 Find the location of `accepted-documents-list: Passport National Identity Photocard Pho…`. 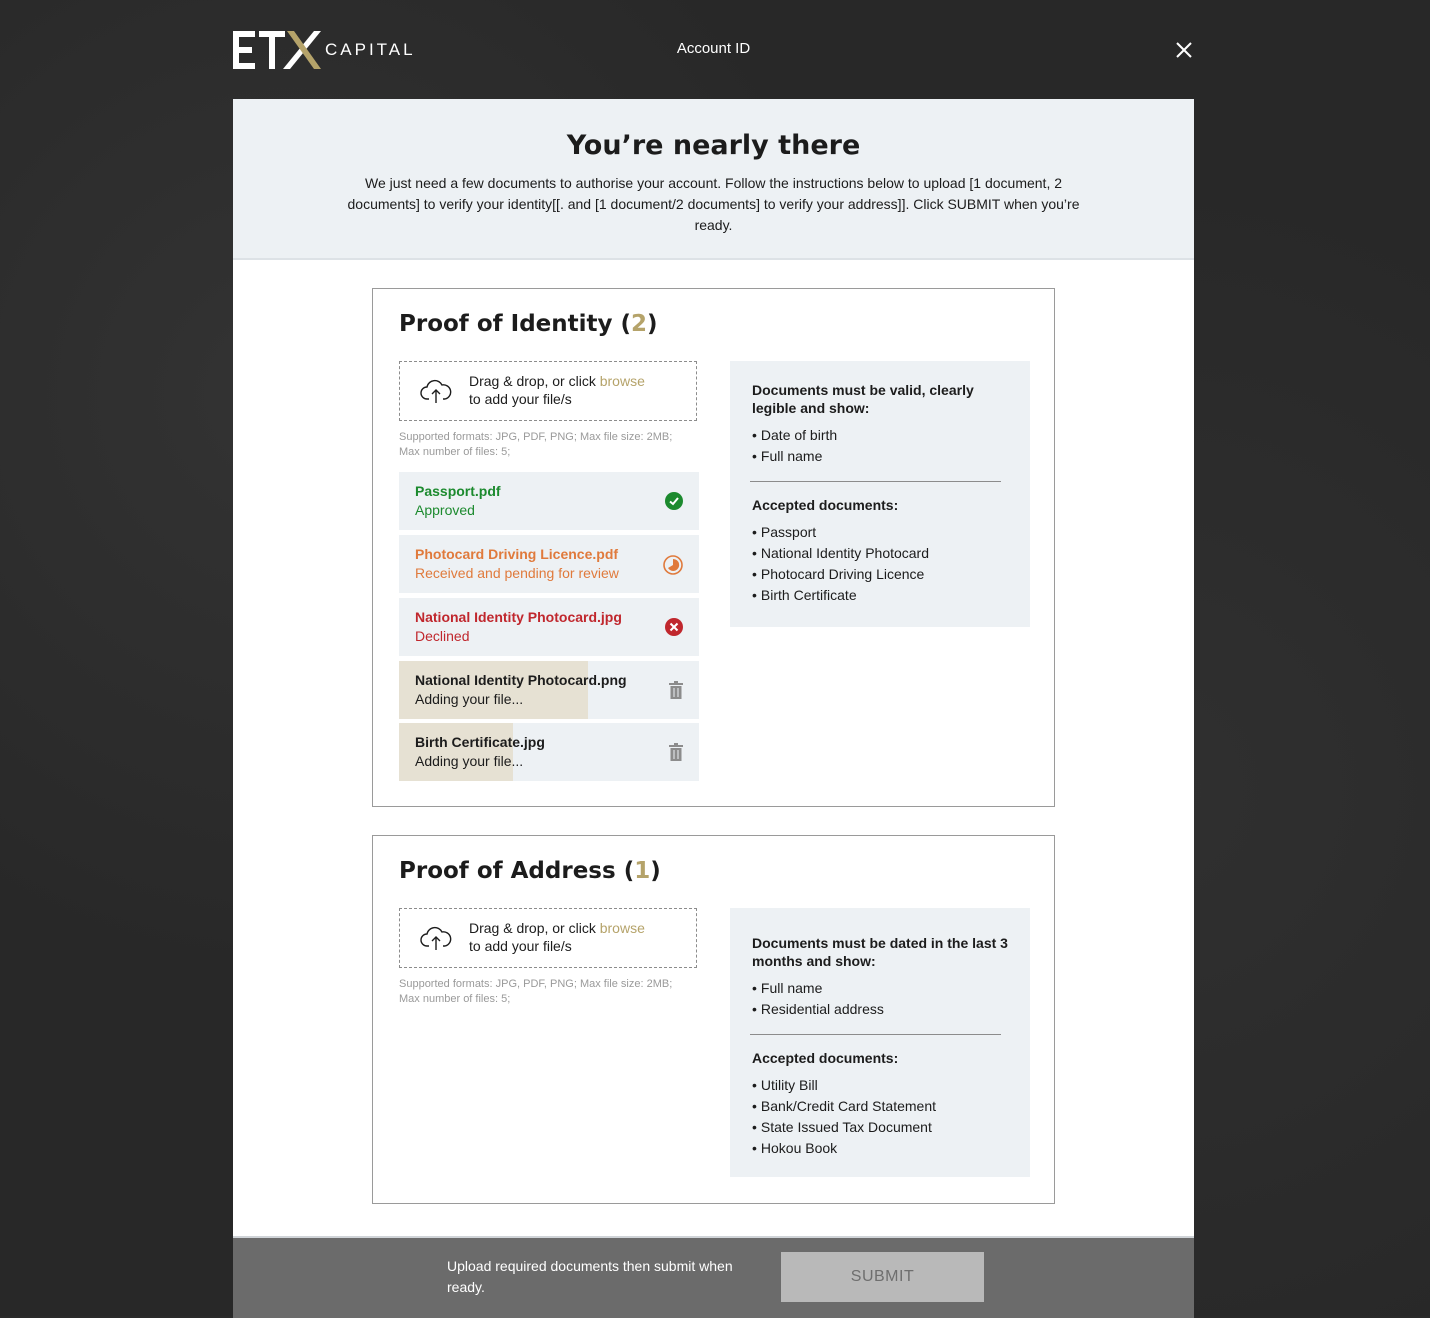

accepted-documents-list: Passport National Identity Photocard Pho… is located at coordinates (880, 564).